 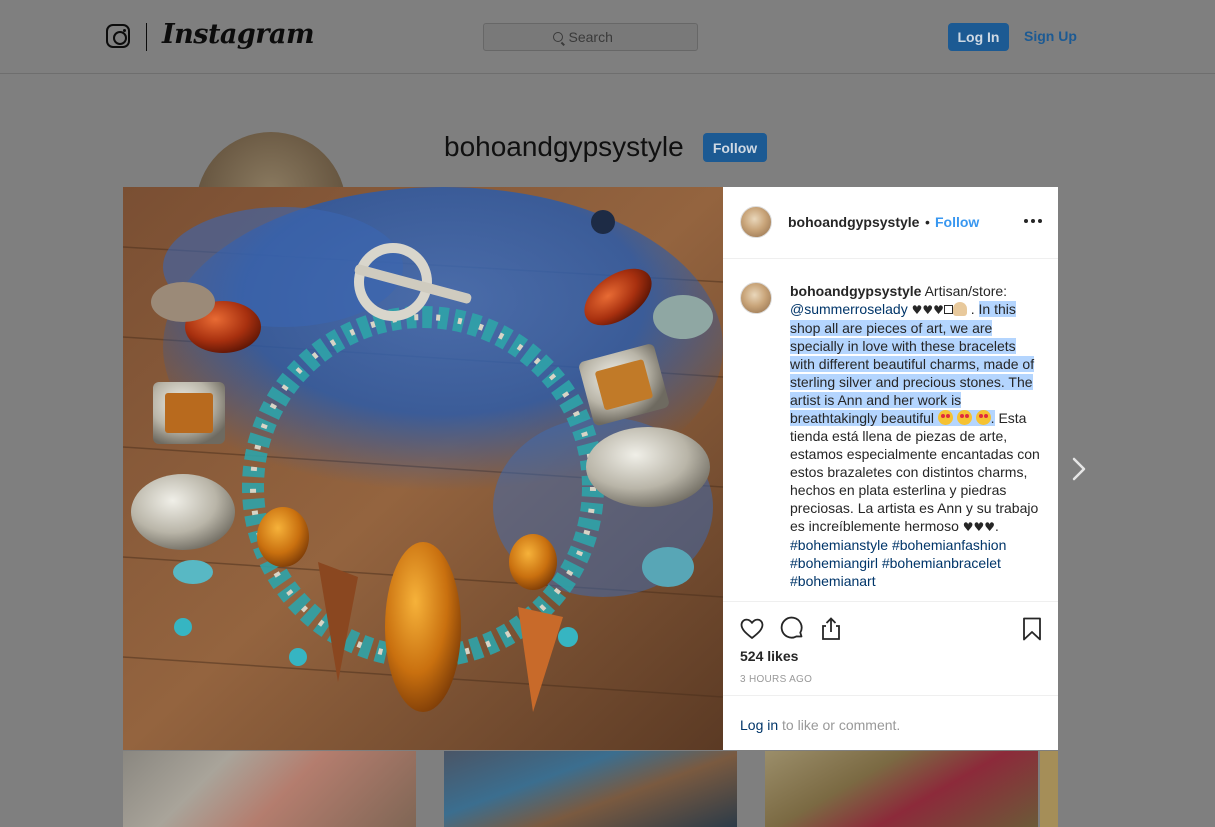 What do you see at coordinates (735, 147) in the screenshot?
I see `profile-follow-button: Follow` at bounding box center [735, 147].